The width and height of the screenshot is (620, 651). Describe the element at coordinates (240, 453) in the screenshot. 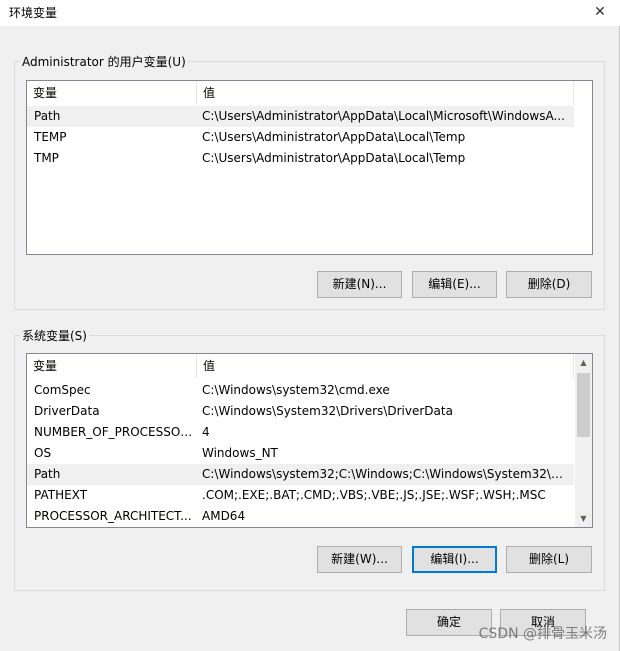

I see `variable-value: Windows_NT` at that location.